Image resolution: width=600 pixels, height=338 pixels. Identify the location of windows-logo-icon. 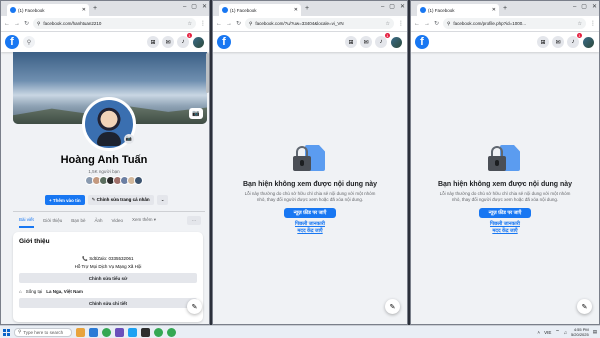
(6, 332).